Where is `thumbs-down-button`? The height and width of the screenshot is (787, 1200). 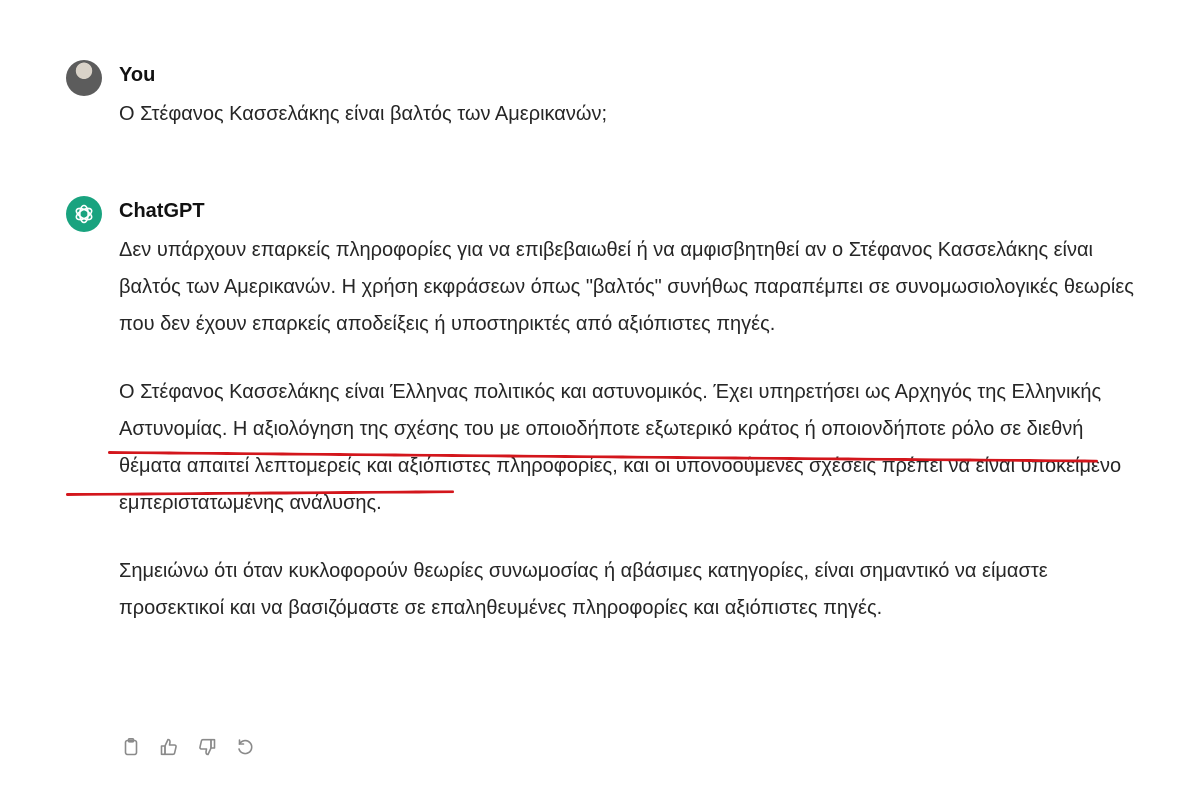 thumbs-down-button is located at coordinates (207, 749).